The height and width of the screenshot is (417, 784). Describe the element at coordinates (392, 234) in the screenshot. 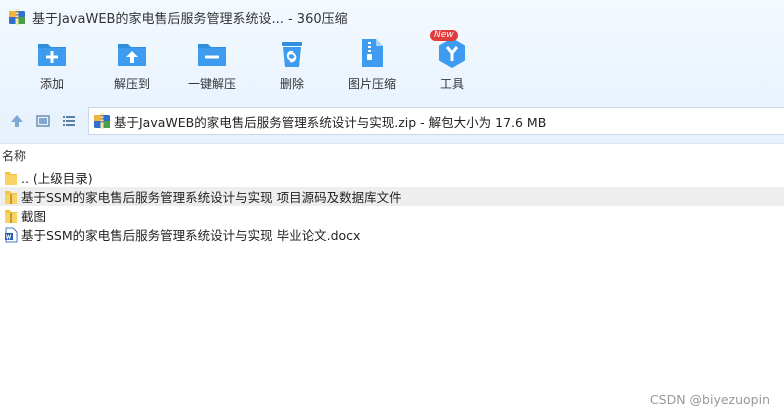

I see `list-item-thesis-docx: 基于SSM的家电售后服务管理系统设计与实现 毕业论文.docx` at that location.